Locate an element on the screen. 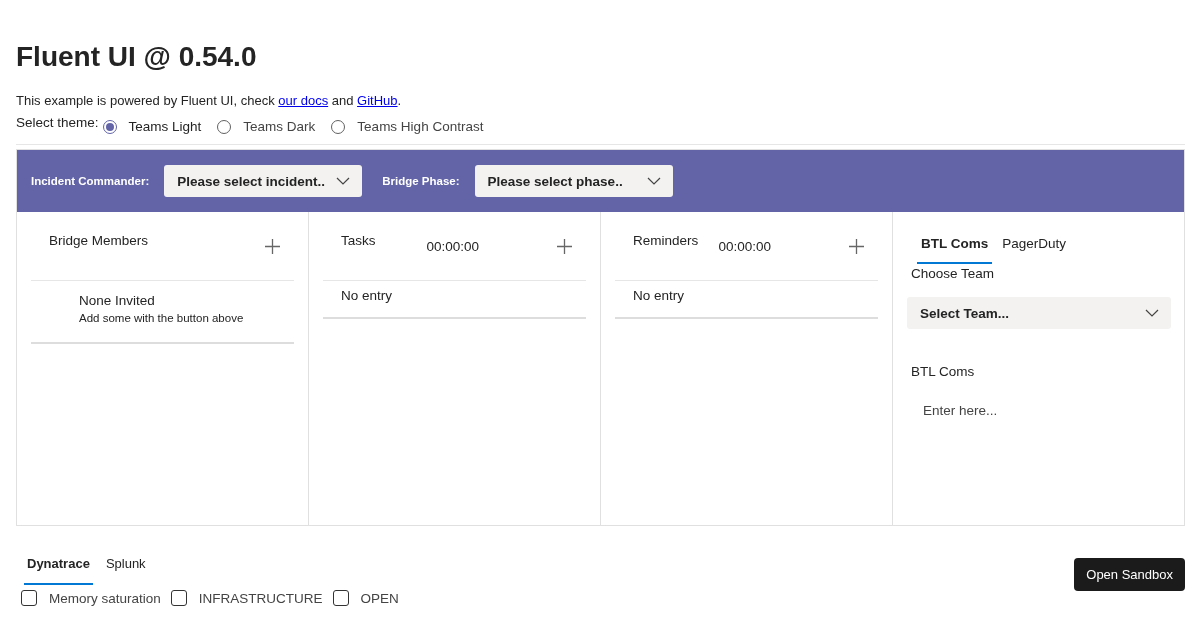 The image size is (1200, 630). tab: Splunk is located at coordinates (125, 567).